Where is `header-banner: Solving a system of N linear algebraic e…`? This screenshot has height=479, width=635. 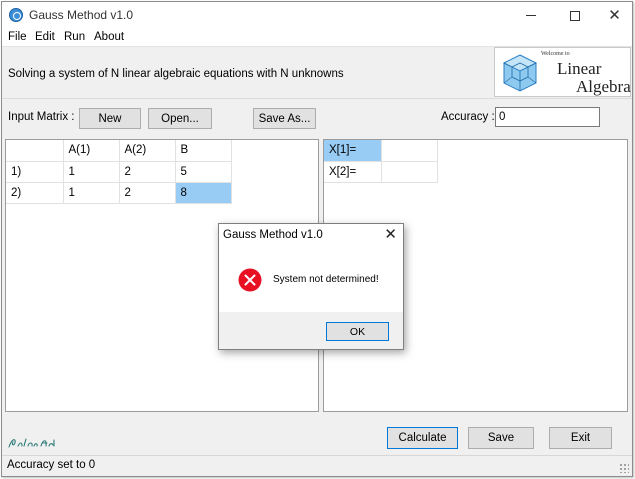 header-banner: Solving a system of N linear algebraic e… is located at coordinates (317, 71).